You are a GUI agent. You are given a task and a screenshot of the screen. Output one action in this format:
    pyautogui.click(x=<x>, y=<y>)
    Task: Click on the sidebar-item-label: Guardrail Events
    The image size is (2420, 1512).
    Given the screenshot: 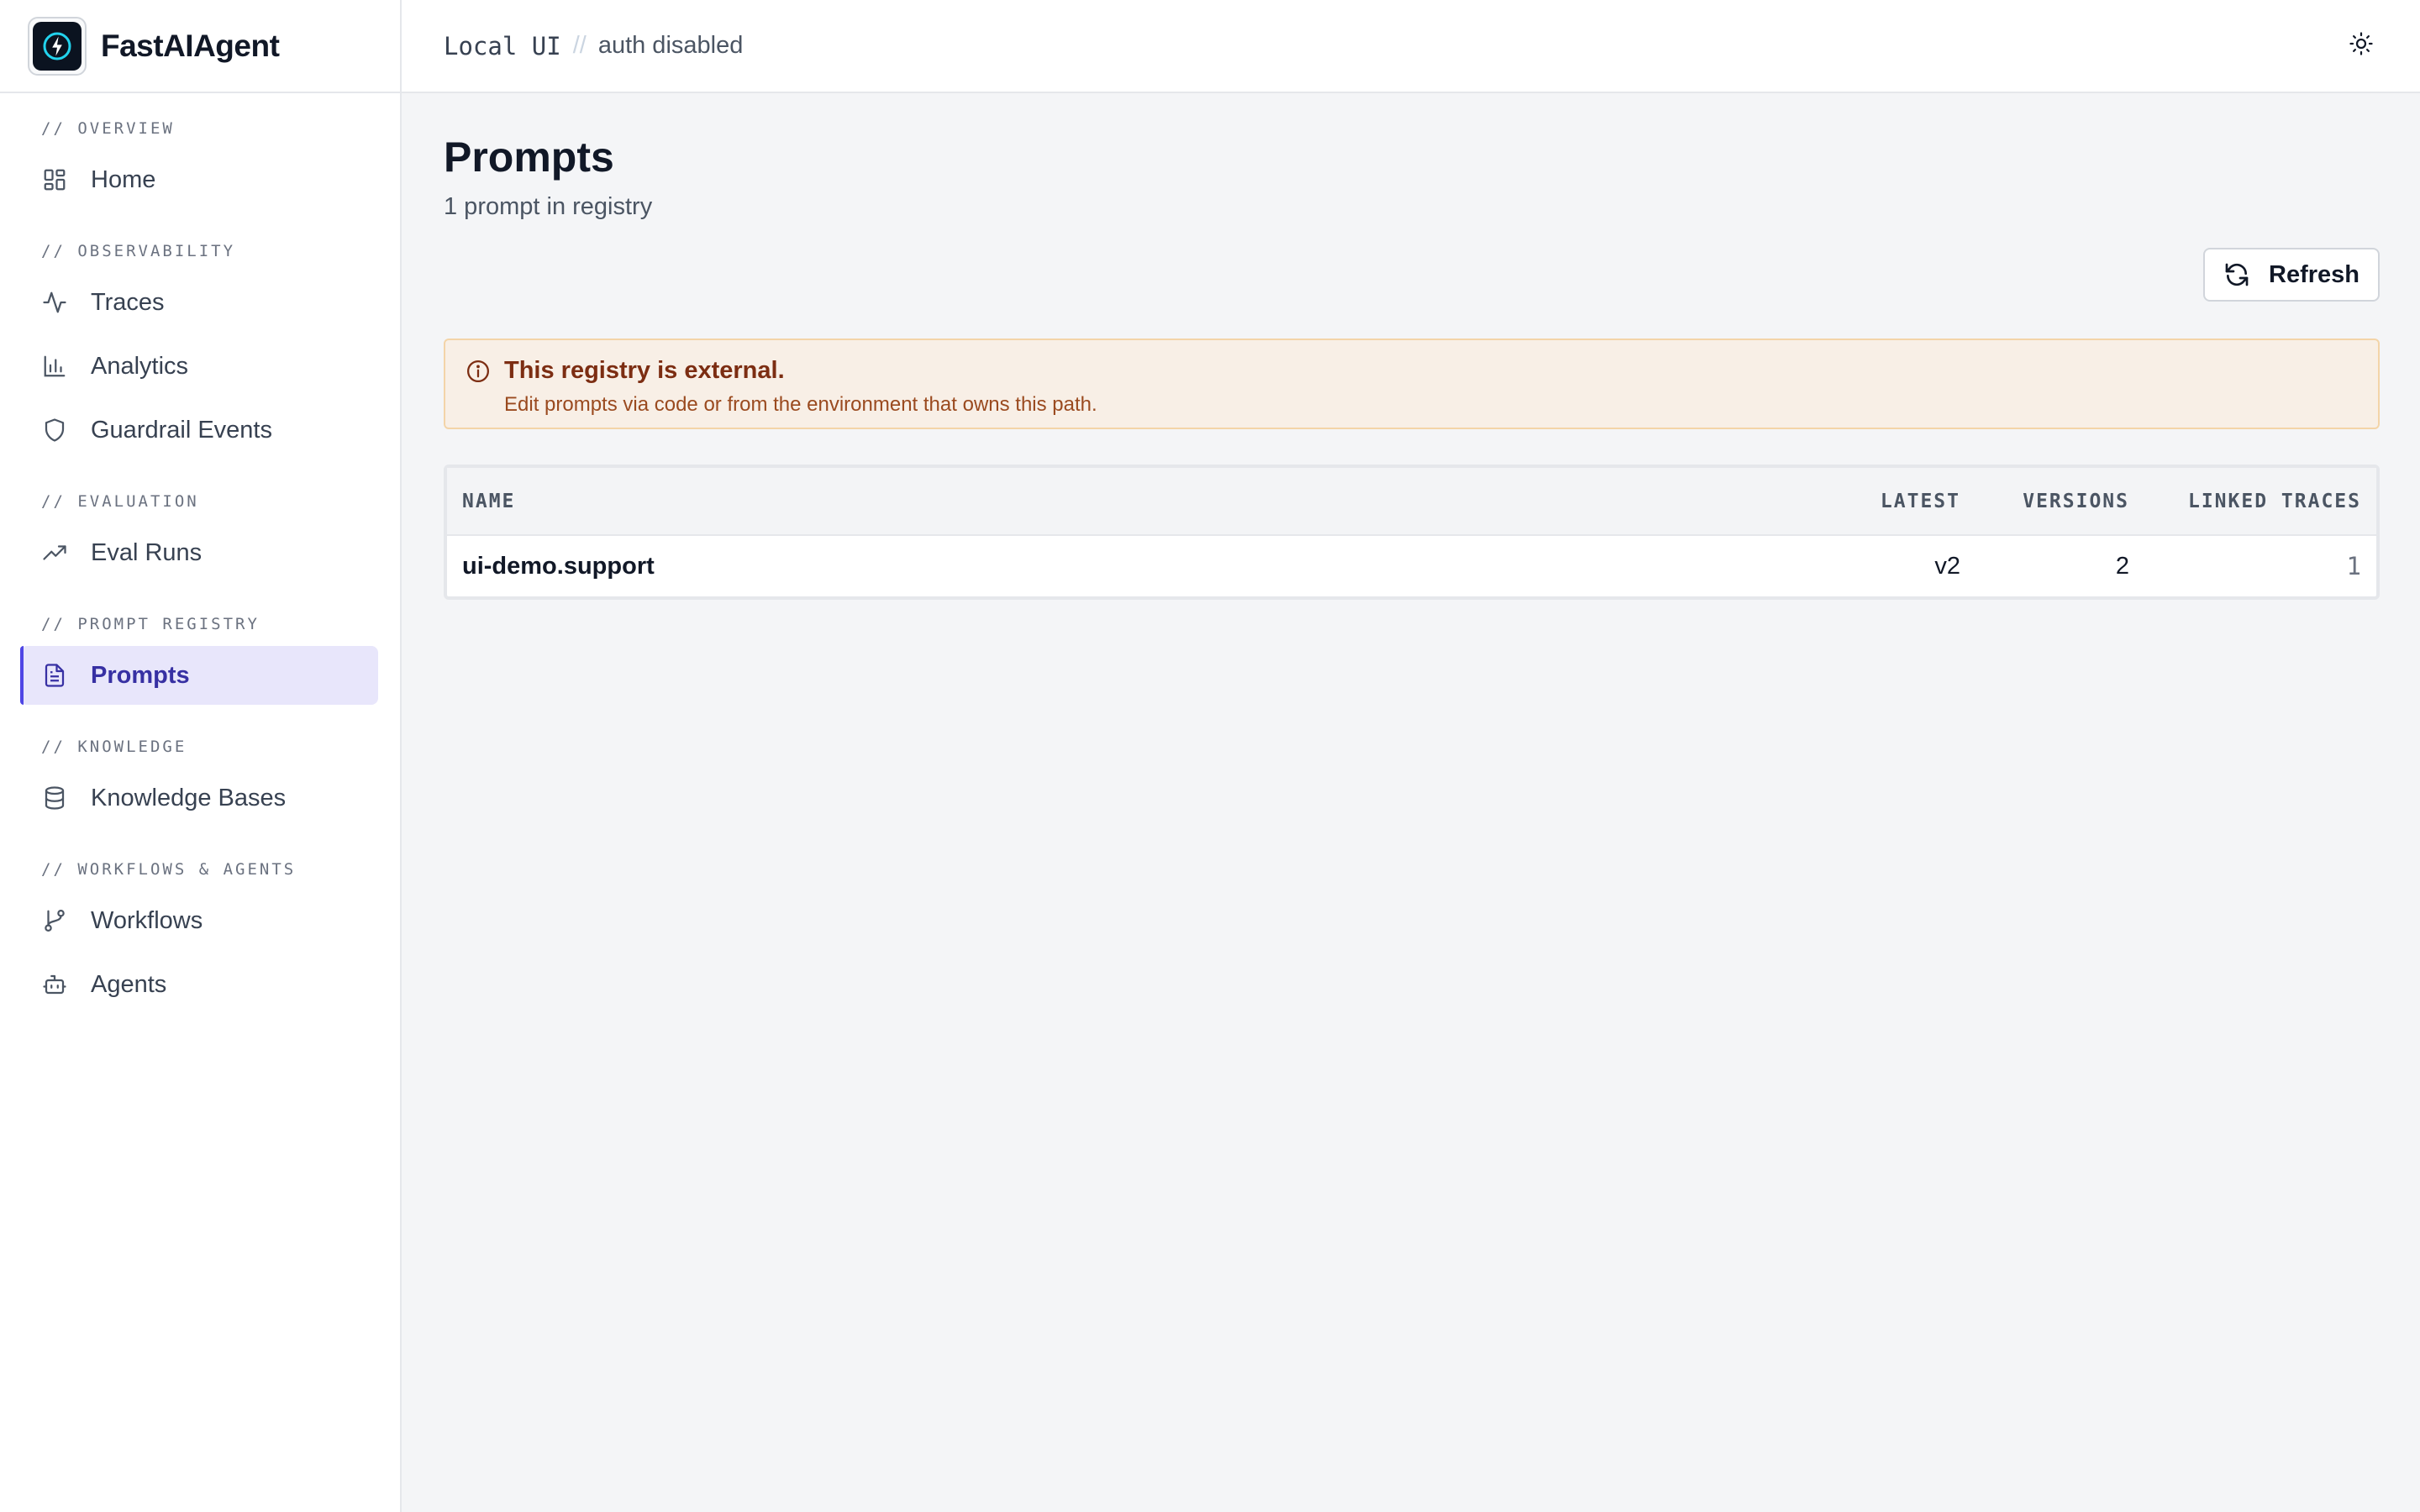 What is the action you would take?
    pyautogui.click(x=181, y=430)
    